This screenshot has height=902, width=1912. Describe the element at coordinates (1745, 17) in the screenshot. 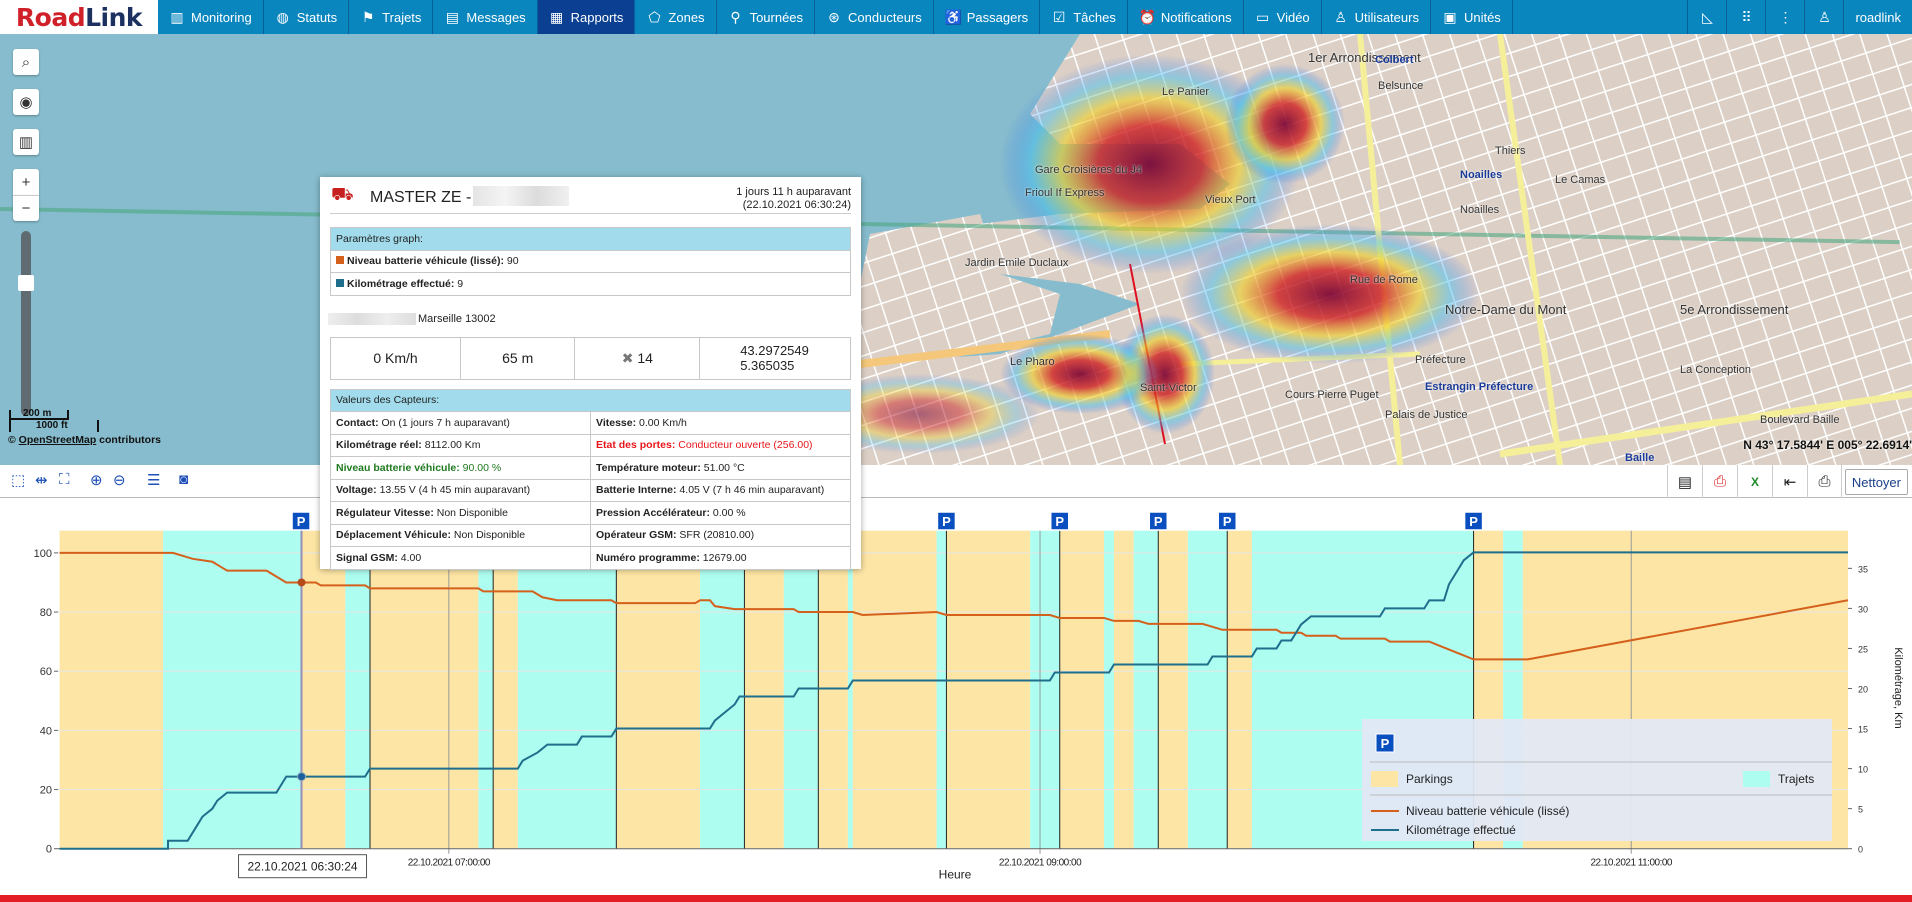

I see `apps-button: ⠿` at that location.